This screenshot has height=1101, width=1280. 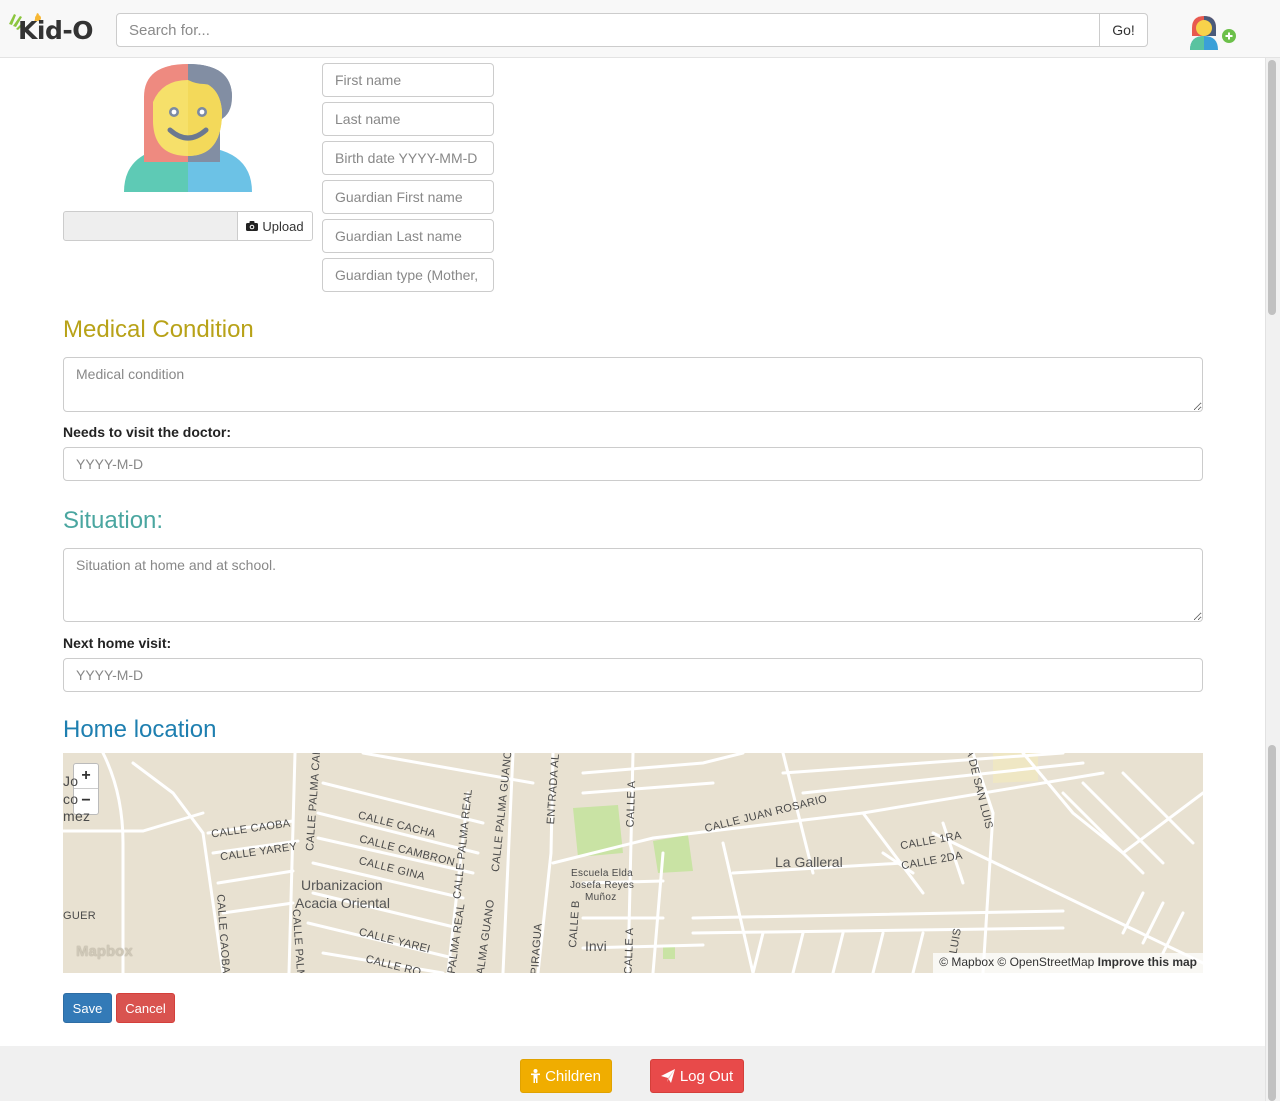 I want to click on map-label: GUER, so click(x=79, y=916).